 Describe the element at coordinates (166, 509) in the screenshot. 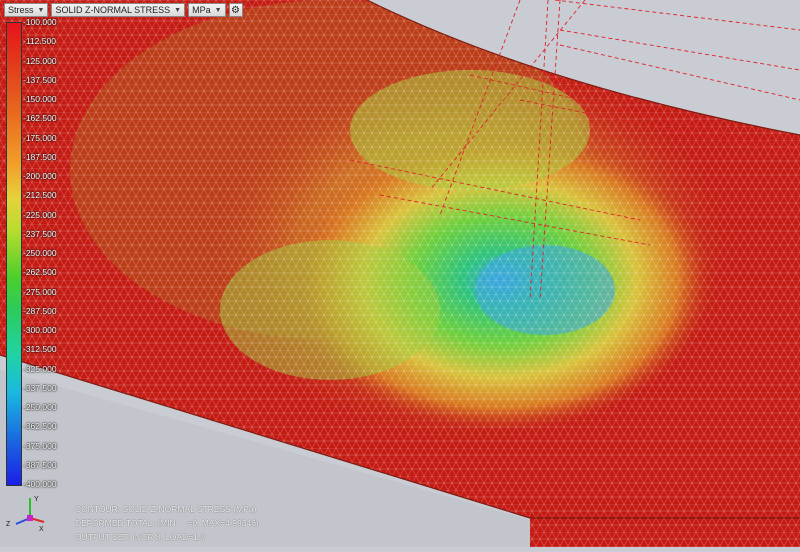

I see `contour-info: CONTOUR: SOLID Z-NORMAL STRESS (MPa)` at that location.